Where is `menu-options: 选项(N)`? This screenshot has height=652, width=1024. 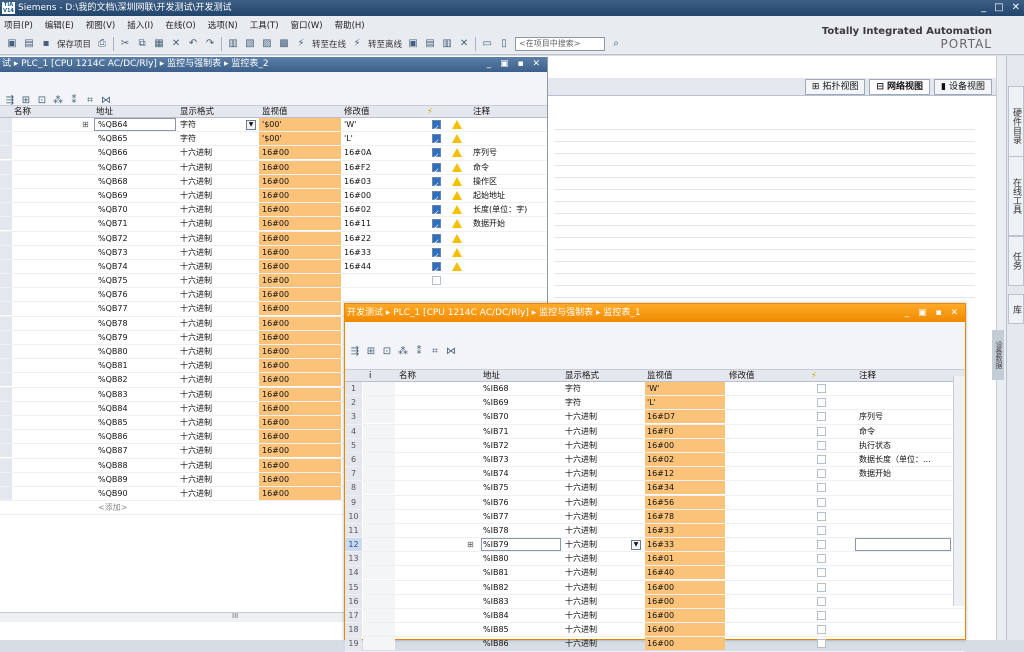
menu-options: 选项(N) is located at coordinates (223, 25).